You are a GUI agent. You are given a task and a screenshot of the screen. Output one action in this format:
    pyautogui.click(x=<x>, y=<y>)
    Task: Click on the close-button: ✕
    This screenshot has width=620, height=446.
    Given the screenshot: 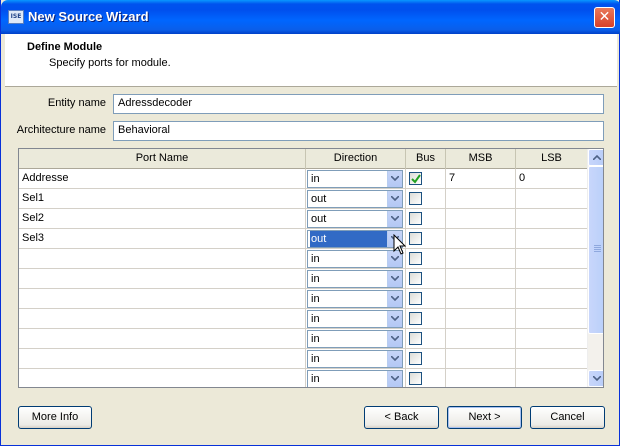 What is the action you would take?
    pyautogui.click(x=604, y=17)
    